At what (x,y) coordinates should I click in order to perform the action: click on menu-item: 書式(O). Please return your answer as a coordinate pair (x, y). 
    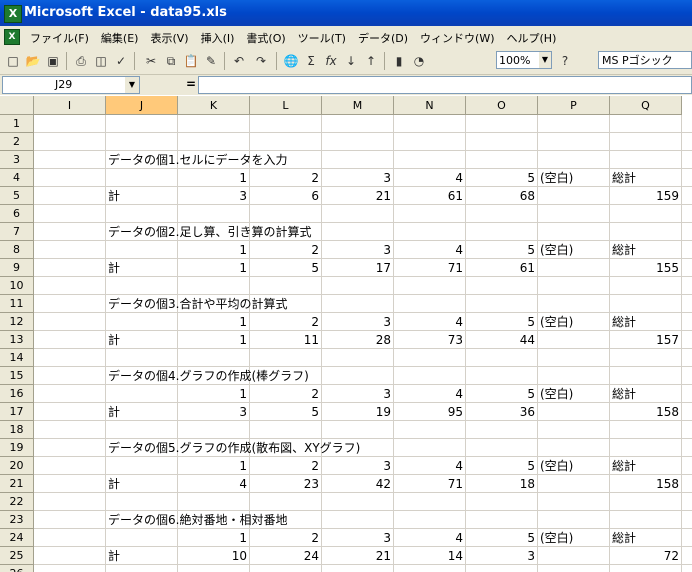
    Looking at the image, I should click on (265, 38).